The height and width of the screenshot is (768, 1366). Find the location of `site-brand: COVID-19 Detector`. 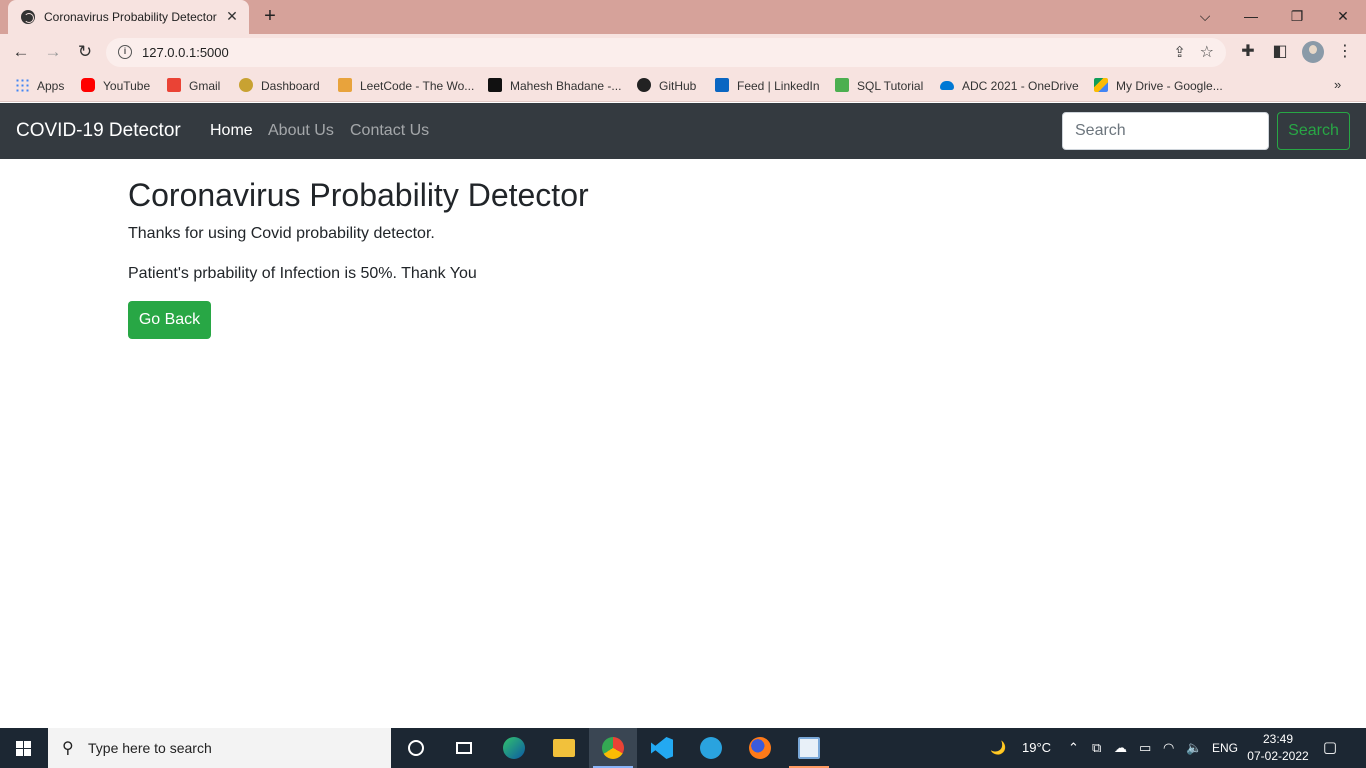

site-brand: COVID-19 Detector is located at coordinates (98, 131).